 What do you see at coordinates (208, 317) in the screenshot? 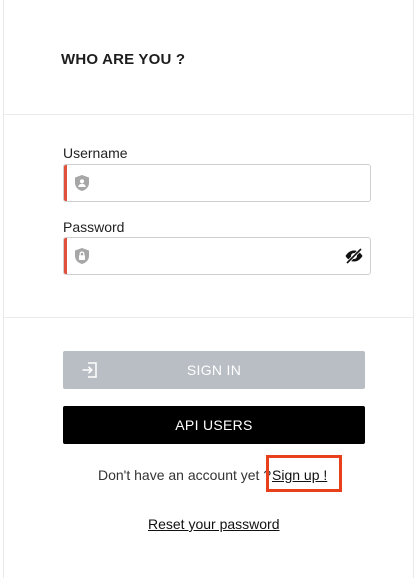
I see `form-divider` at bounding box center [208, 317].